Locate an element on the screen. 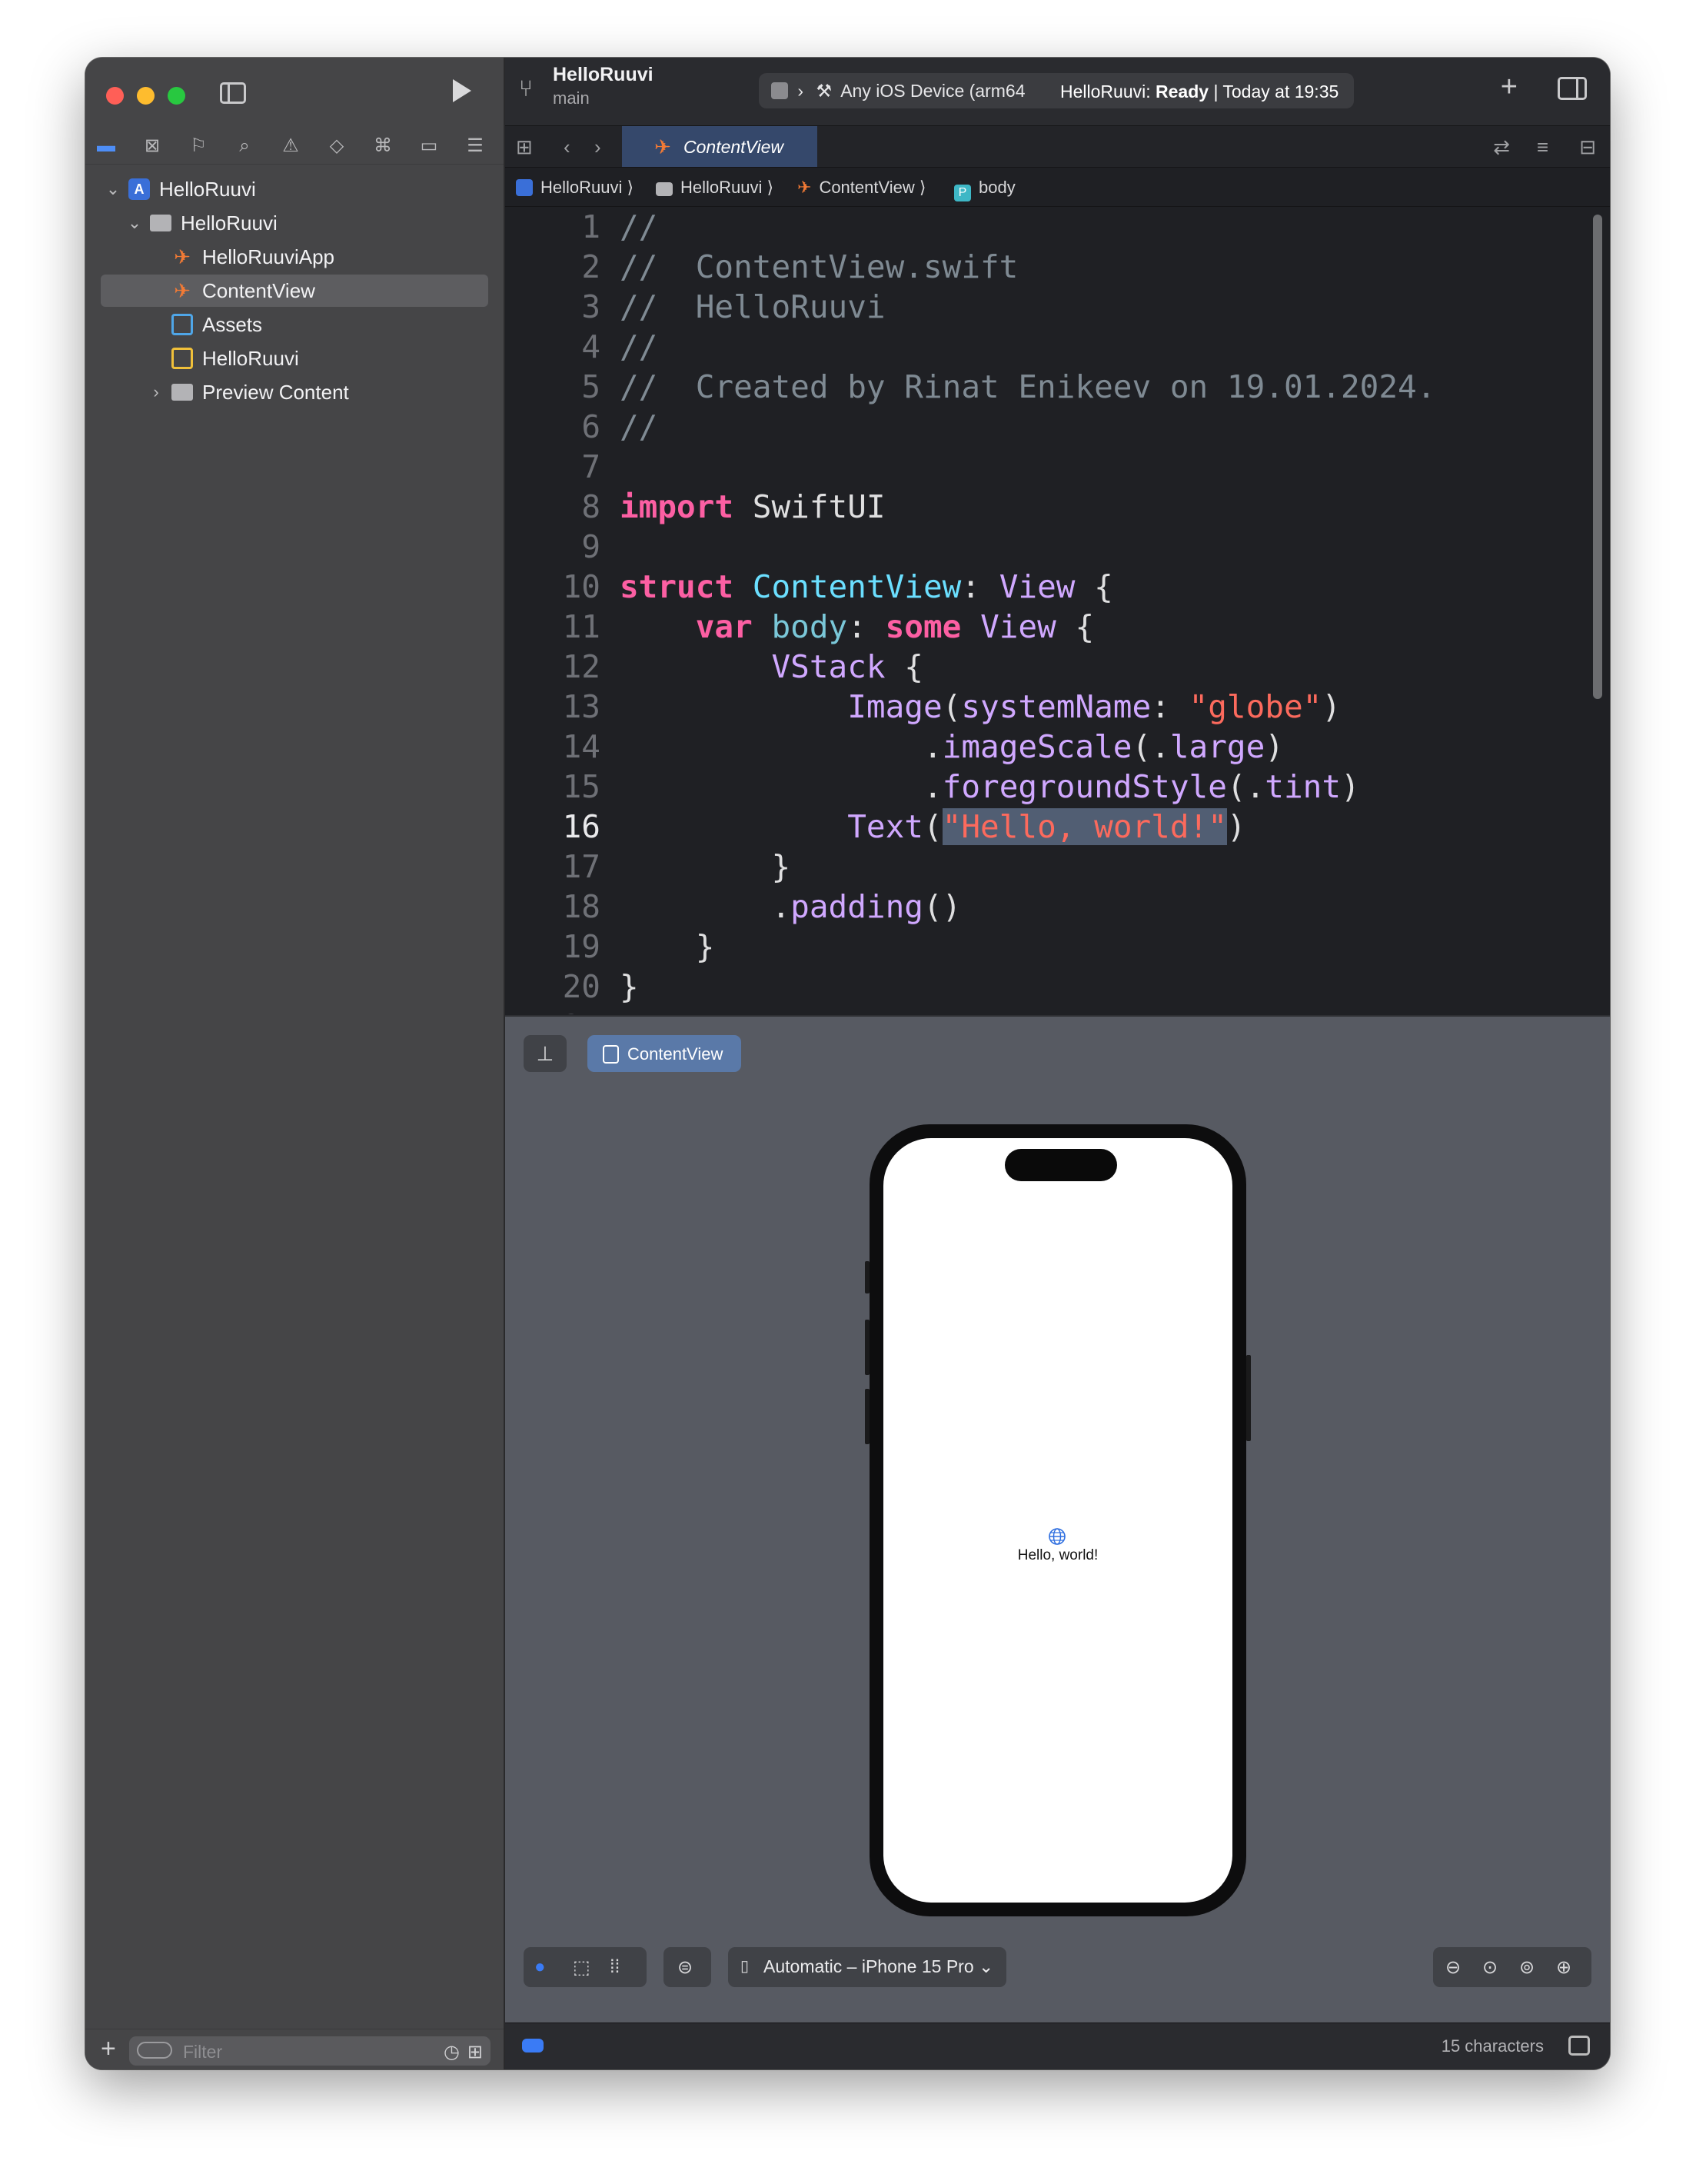  line-number: 14 is located at coordinates (552, 747).